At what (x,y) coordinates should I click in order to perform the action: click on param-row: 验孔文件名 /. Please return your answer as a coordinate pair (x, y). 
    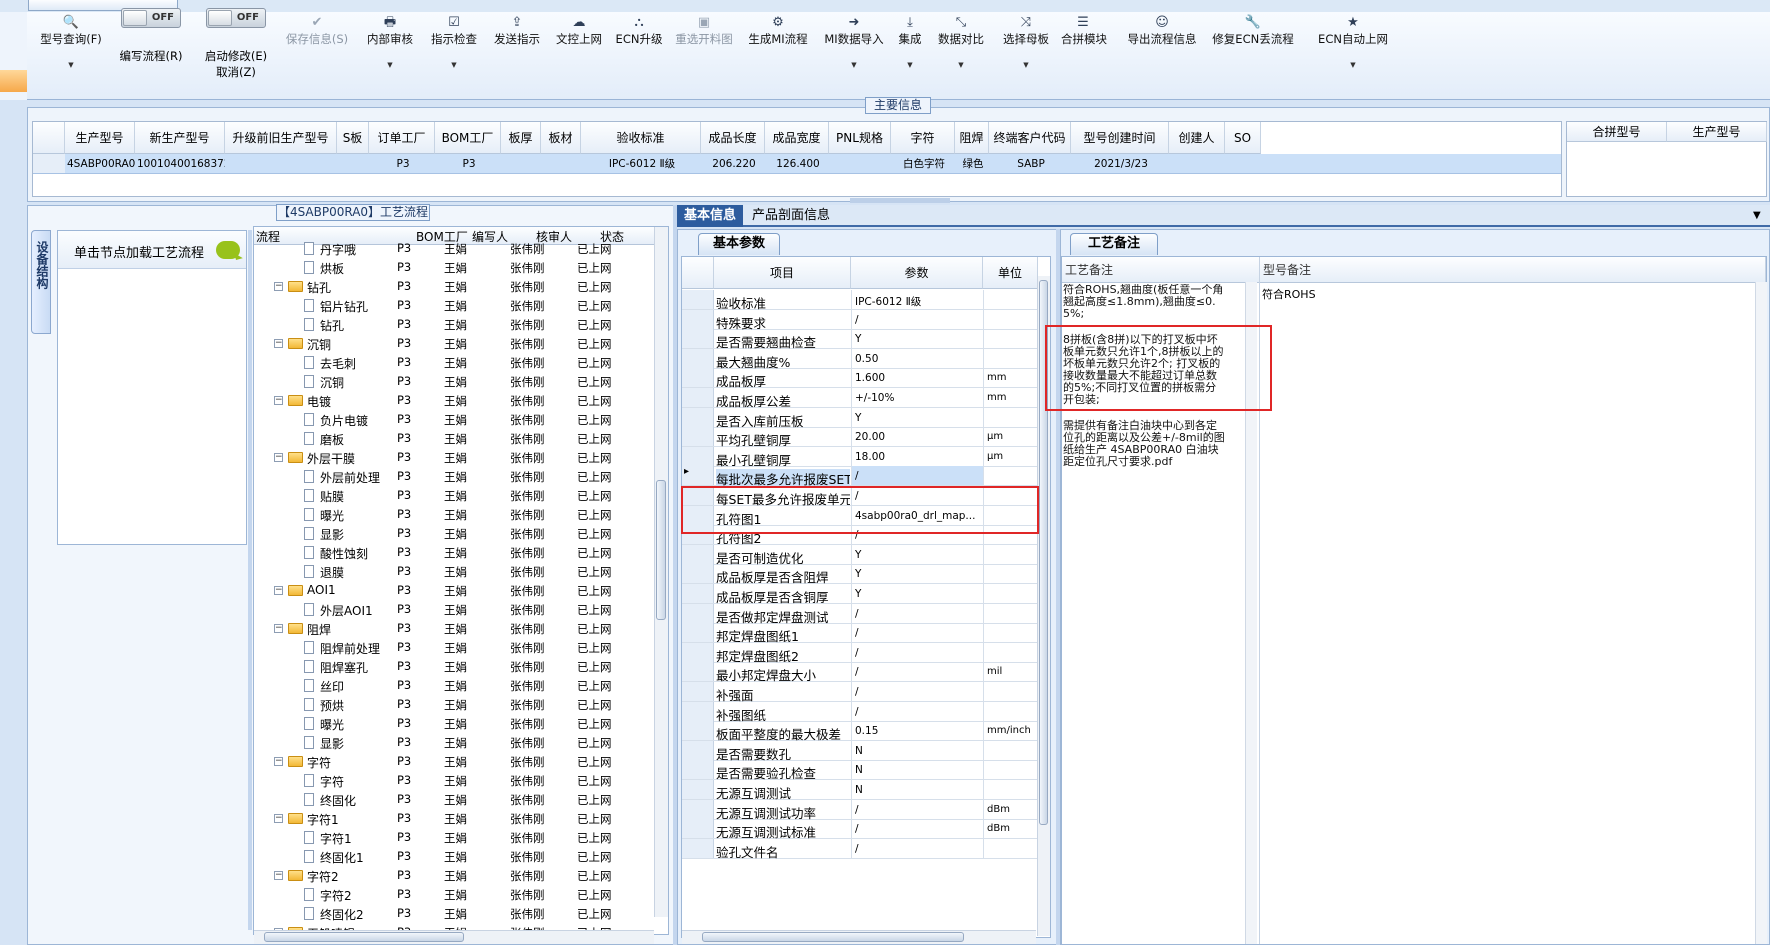
    Looking at the image, I should click on (860, 849).